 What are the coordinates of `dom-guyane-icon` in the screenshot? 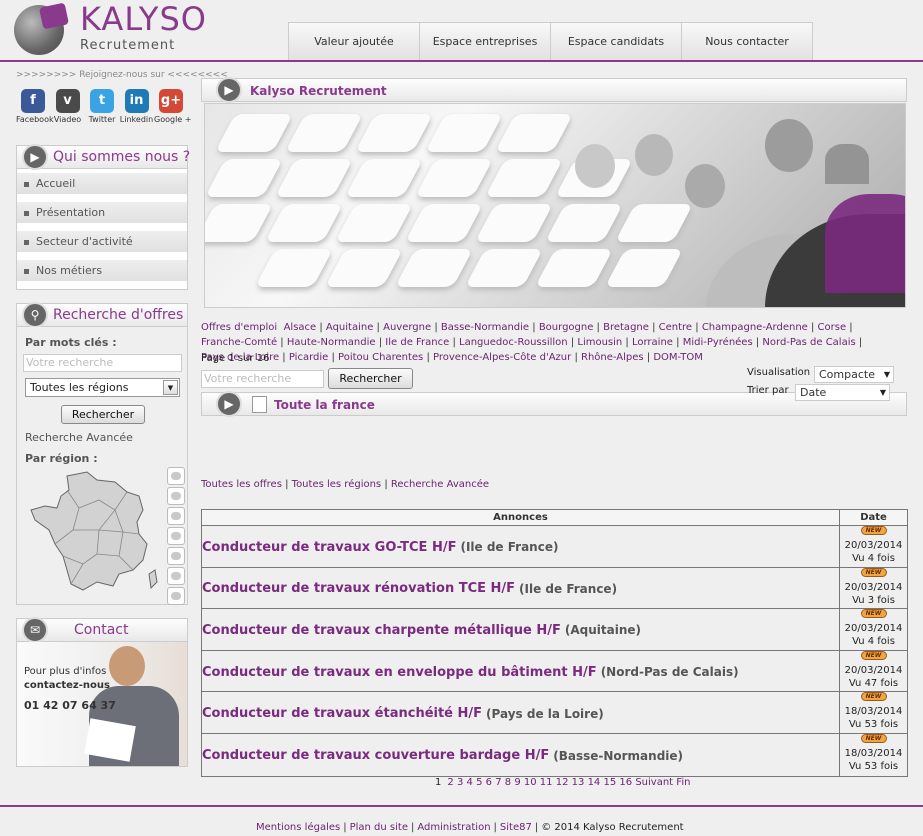 It's located at (176, 516).